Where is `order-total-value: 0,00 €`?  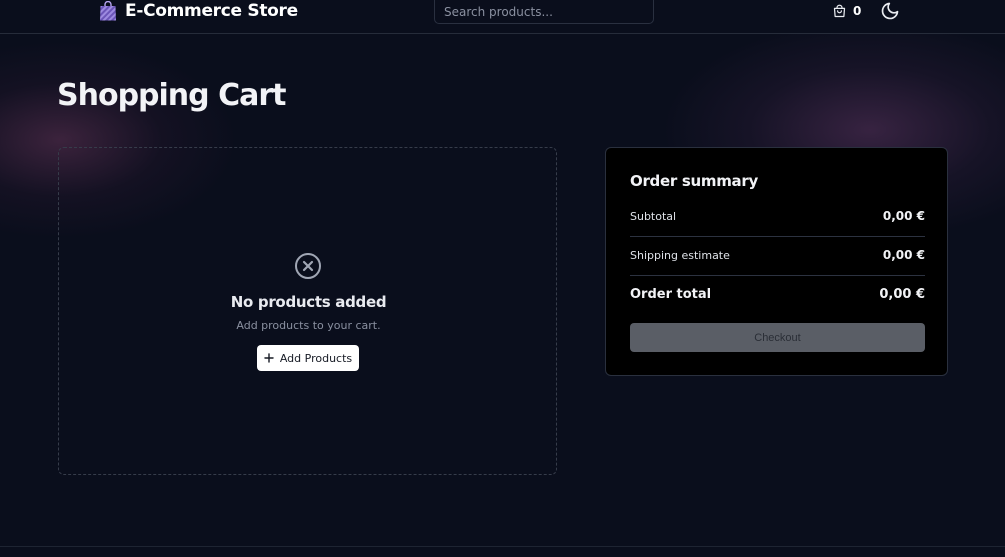 order-total-value: 0,00 € is located at coordinates (902, 294).